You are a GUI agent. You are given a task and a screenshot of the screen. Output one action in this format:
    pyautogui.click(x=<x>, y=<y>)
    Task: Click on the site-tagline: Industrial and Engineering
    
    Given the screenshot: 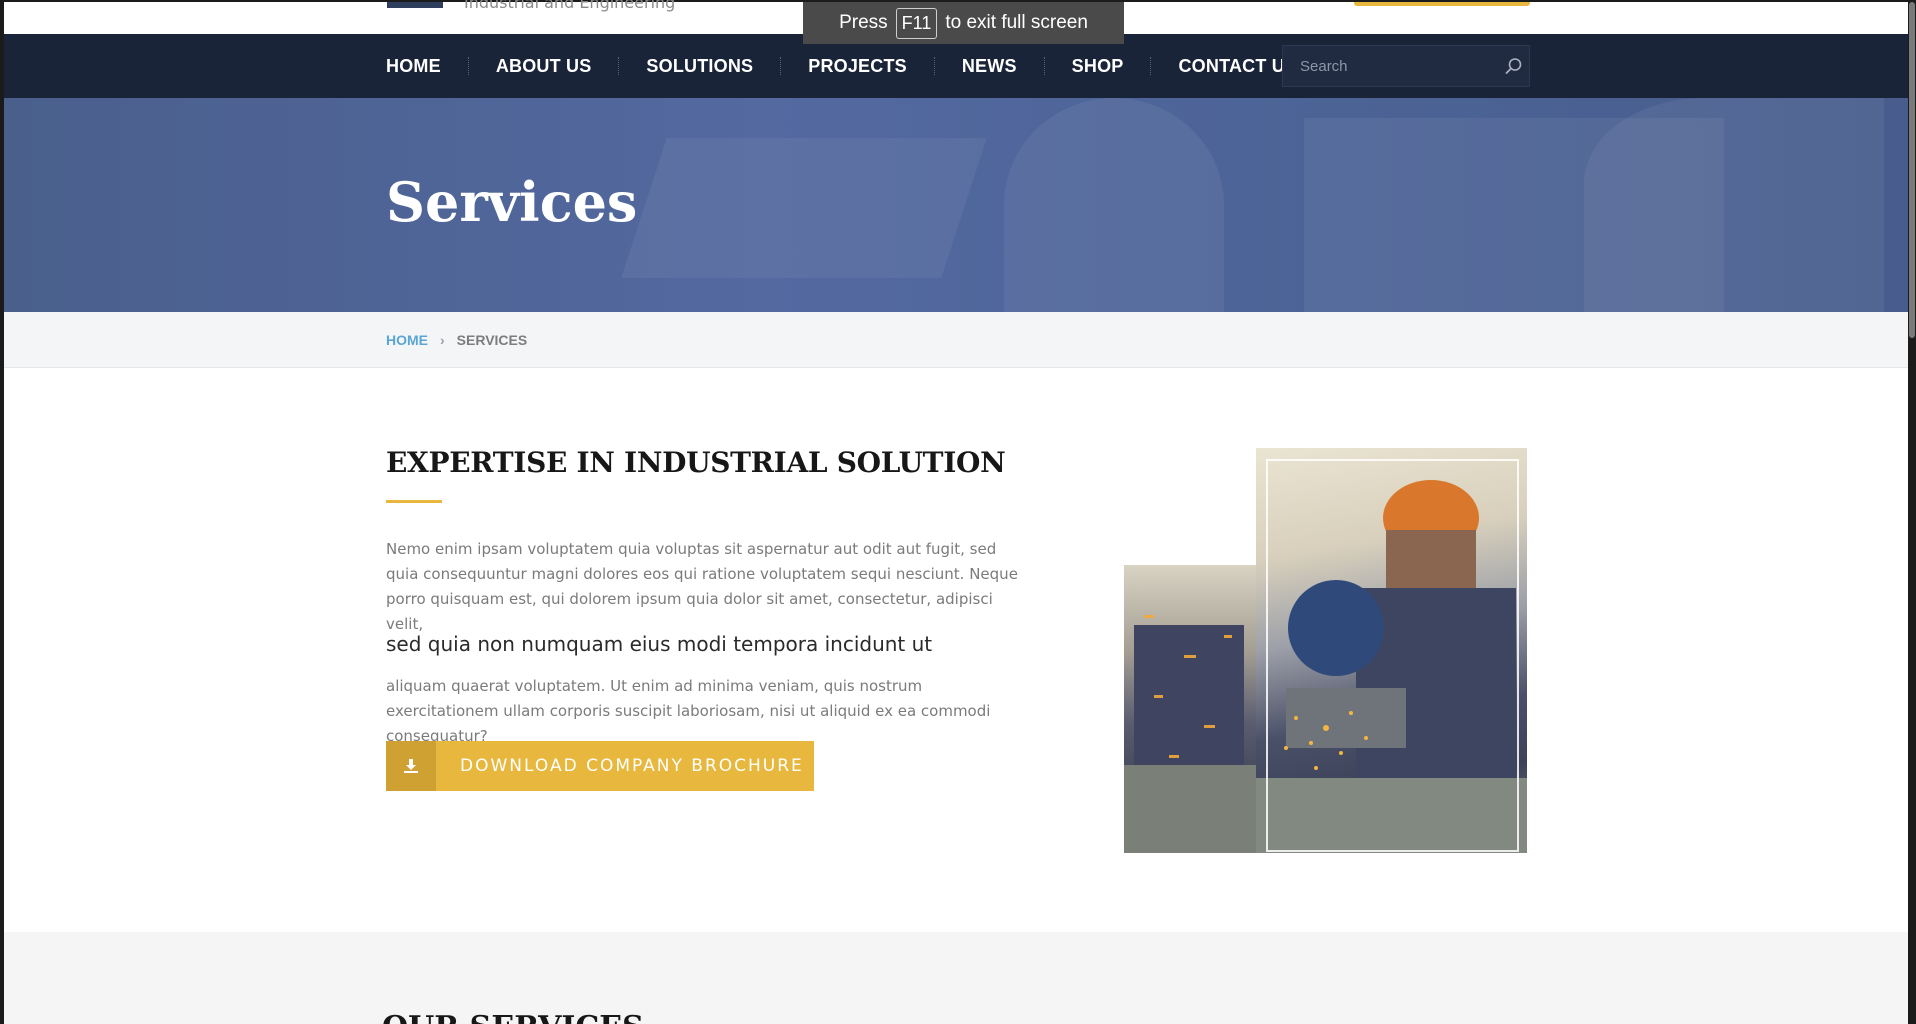 What is the action you would take?
    pyautogui.click(x=570, y=6)
    